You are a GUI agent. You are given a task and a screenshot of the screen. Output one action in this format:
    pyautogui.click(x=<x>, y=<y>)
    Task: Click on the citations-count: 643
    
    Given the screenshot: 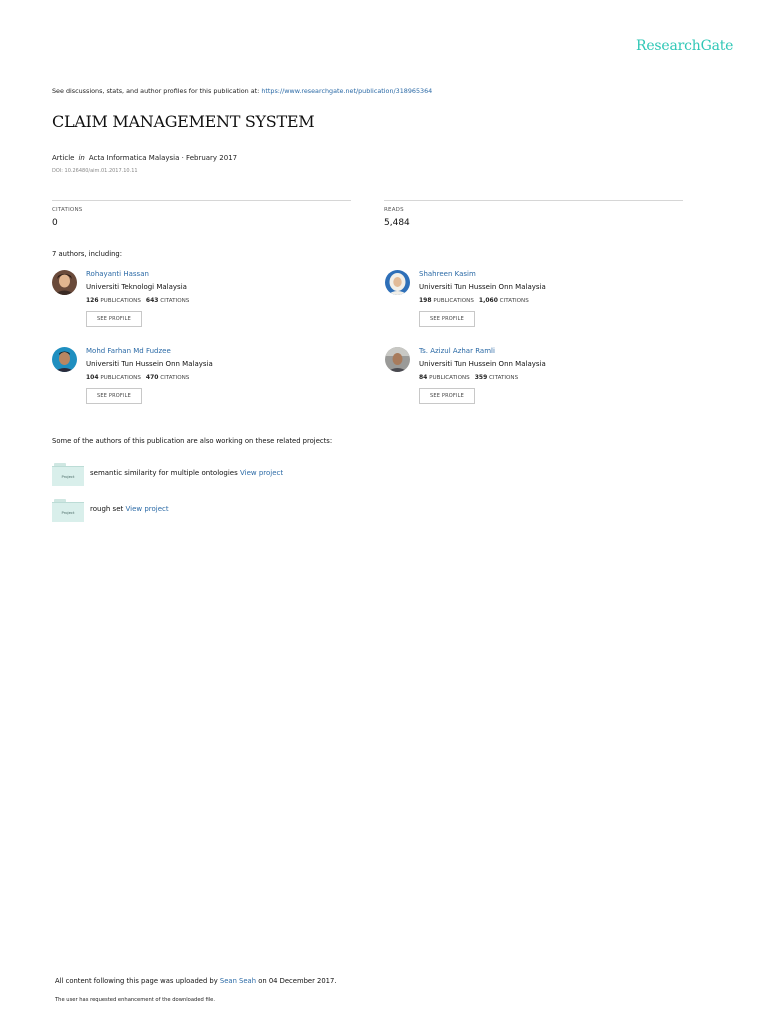 What is the action you would take?
    pyautogui.click(x=152, y=300)
    